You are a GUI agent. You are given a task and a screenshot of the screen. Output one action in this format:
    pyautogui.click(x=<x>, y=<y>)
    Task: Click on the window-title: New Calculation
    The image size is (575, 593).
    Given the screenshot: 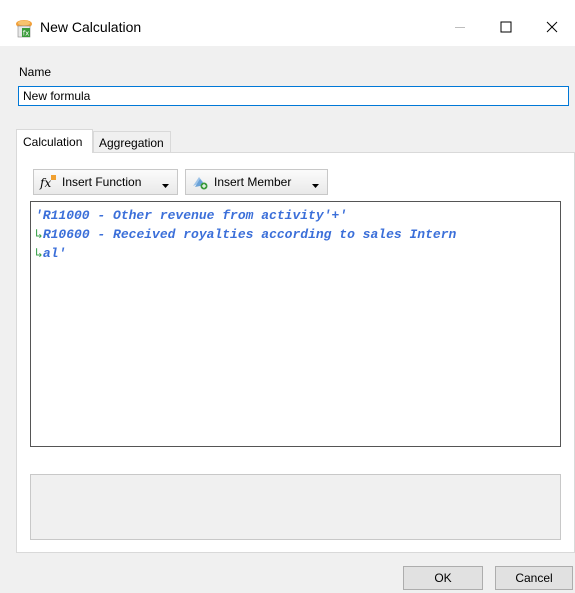 What is the action you would take?
    pyautogui.click(x=91, y=27)
    